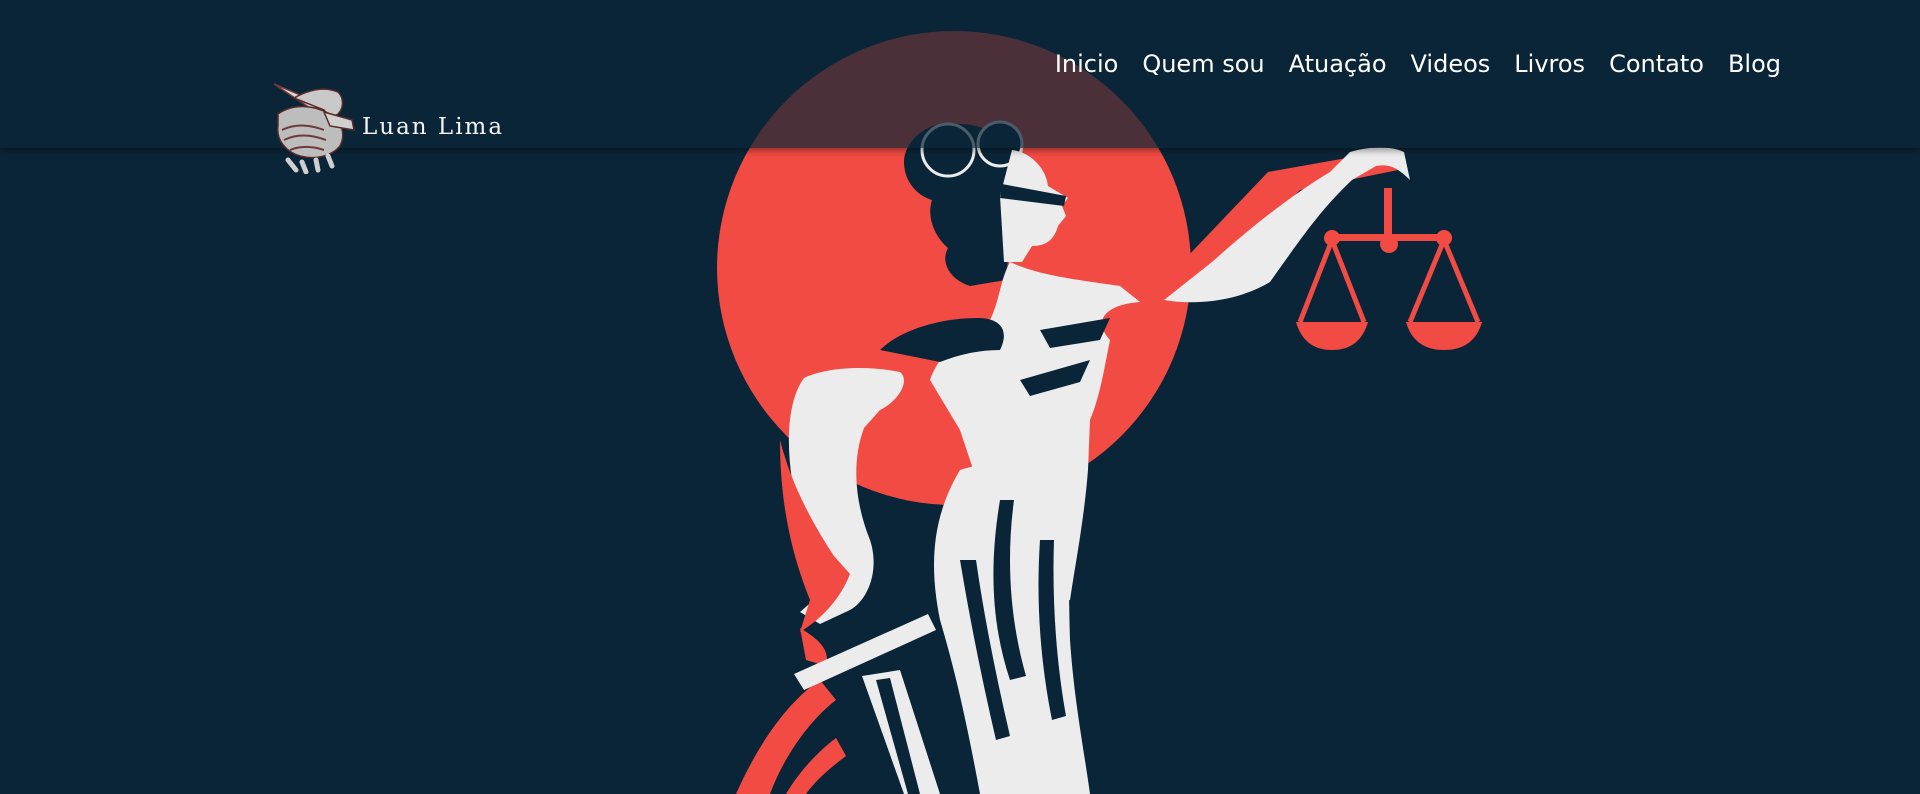  Describe the element at coordinates (1451, 64) in the screenshot. I see `nav-item-videos: Videos` at that location.